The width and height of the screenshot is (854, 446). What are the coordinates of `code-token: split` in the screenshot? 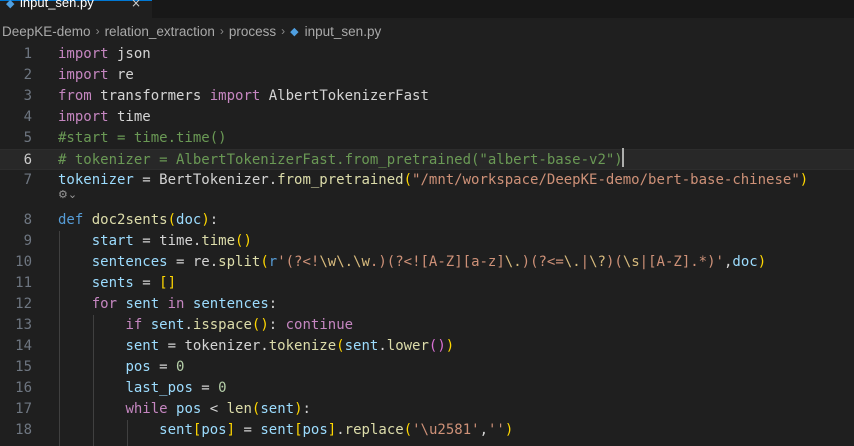 It's located at (239, 262).